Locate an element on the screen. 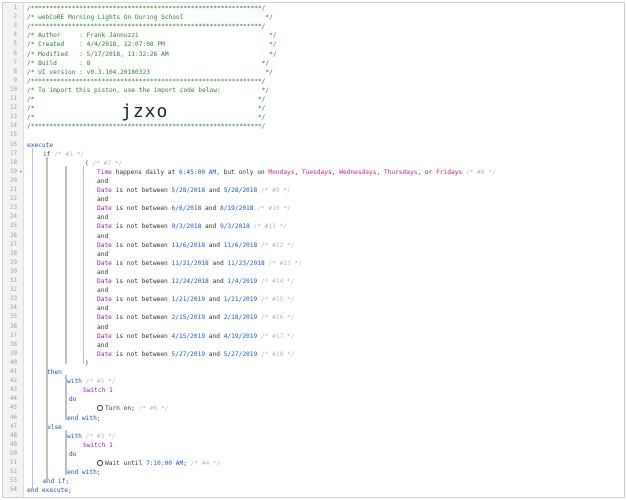  end-with: end with; is located at coordinates (84, 418).